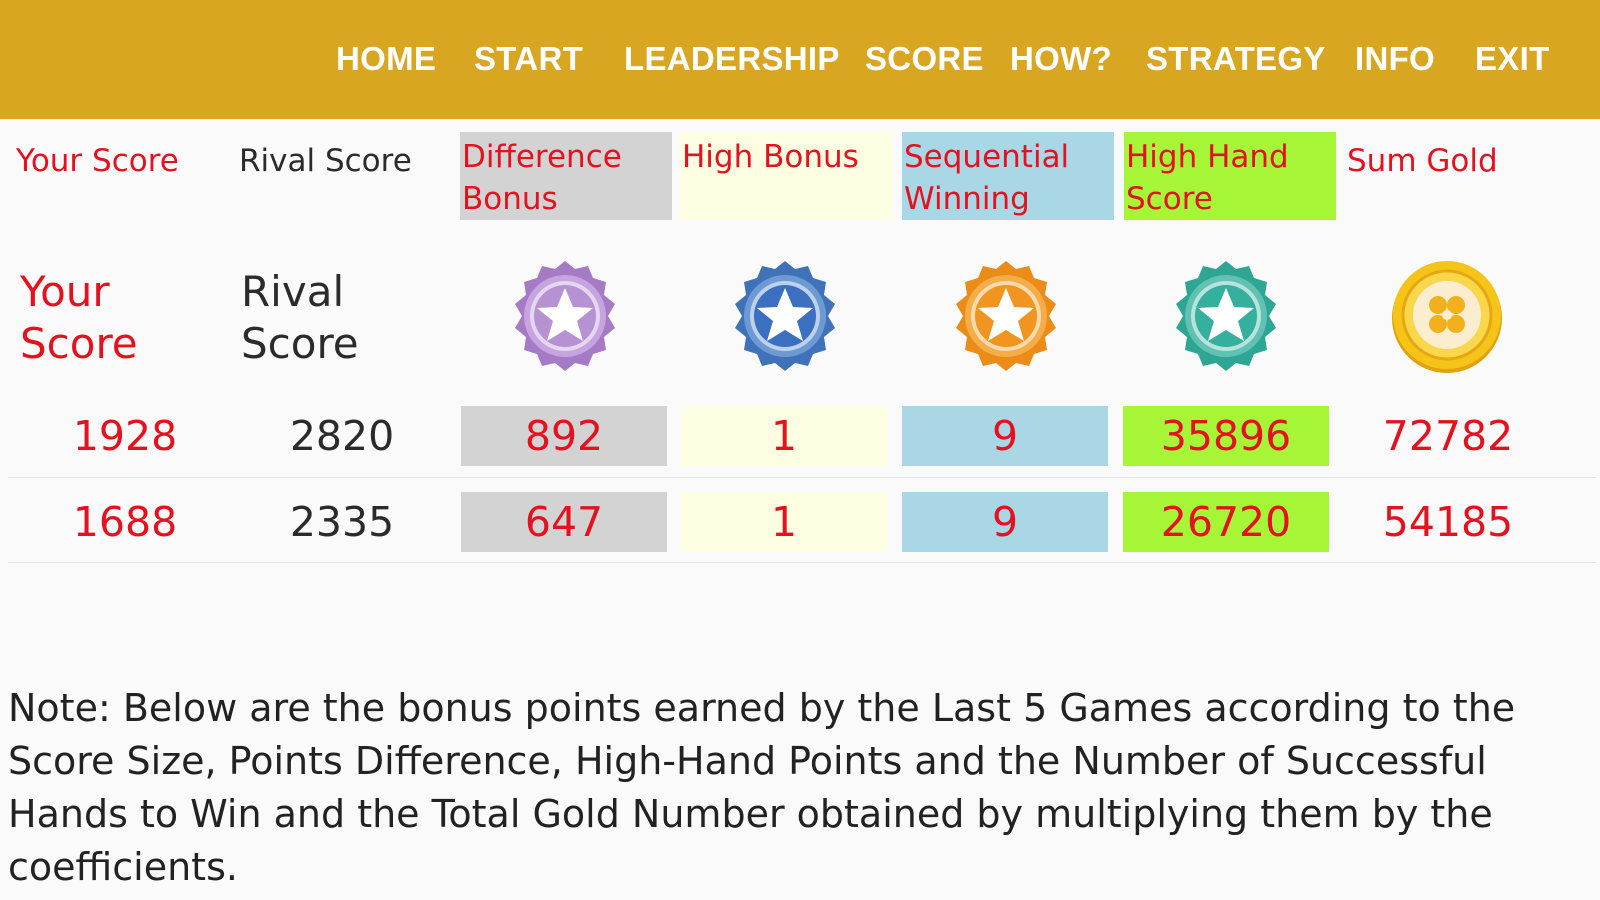 The image size is (1600, 900). Describe the element at coordinates (565, 316) in the screenshot. I see `purple-star-badge-icon` at that location.